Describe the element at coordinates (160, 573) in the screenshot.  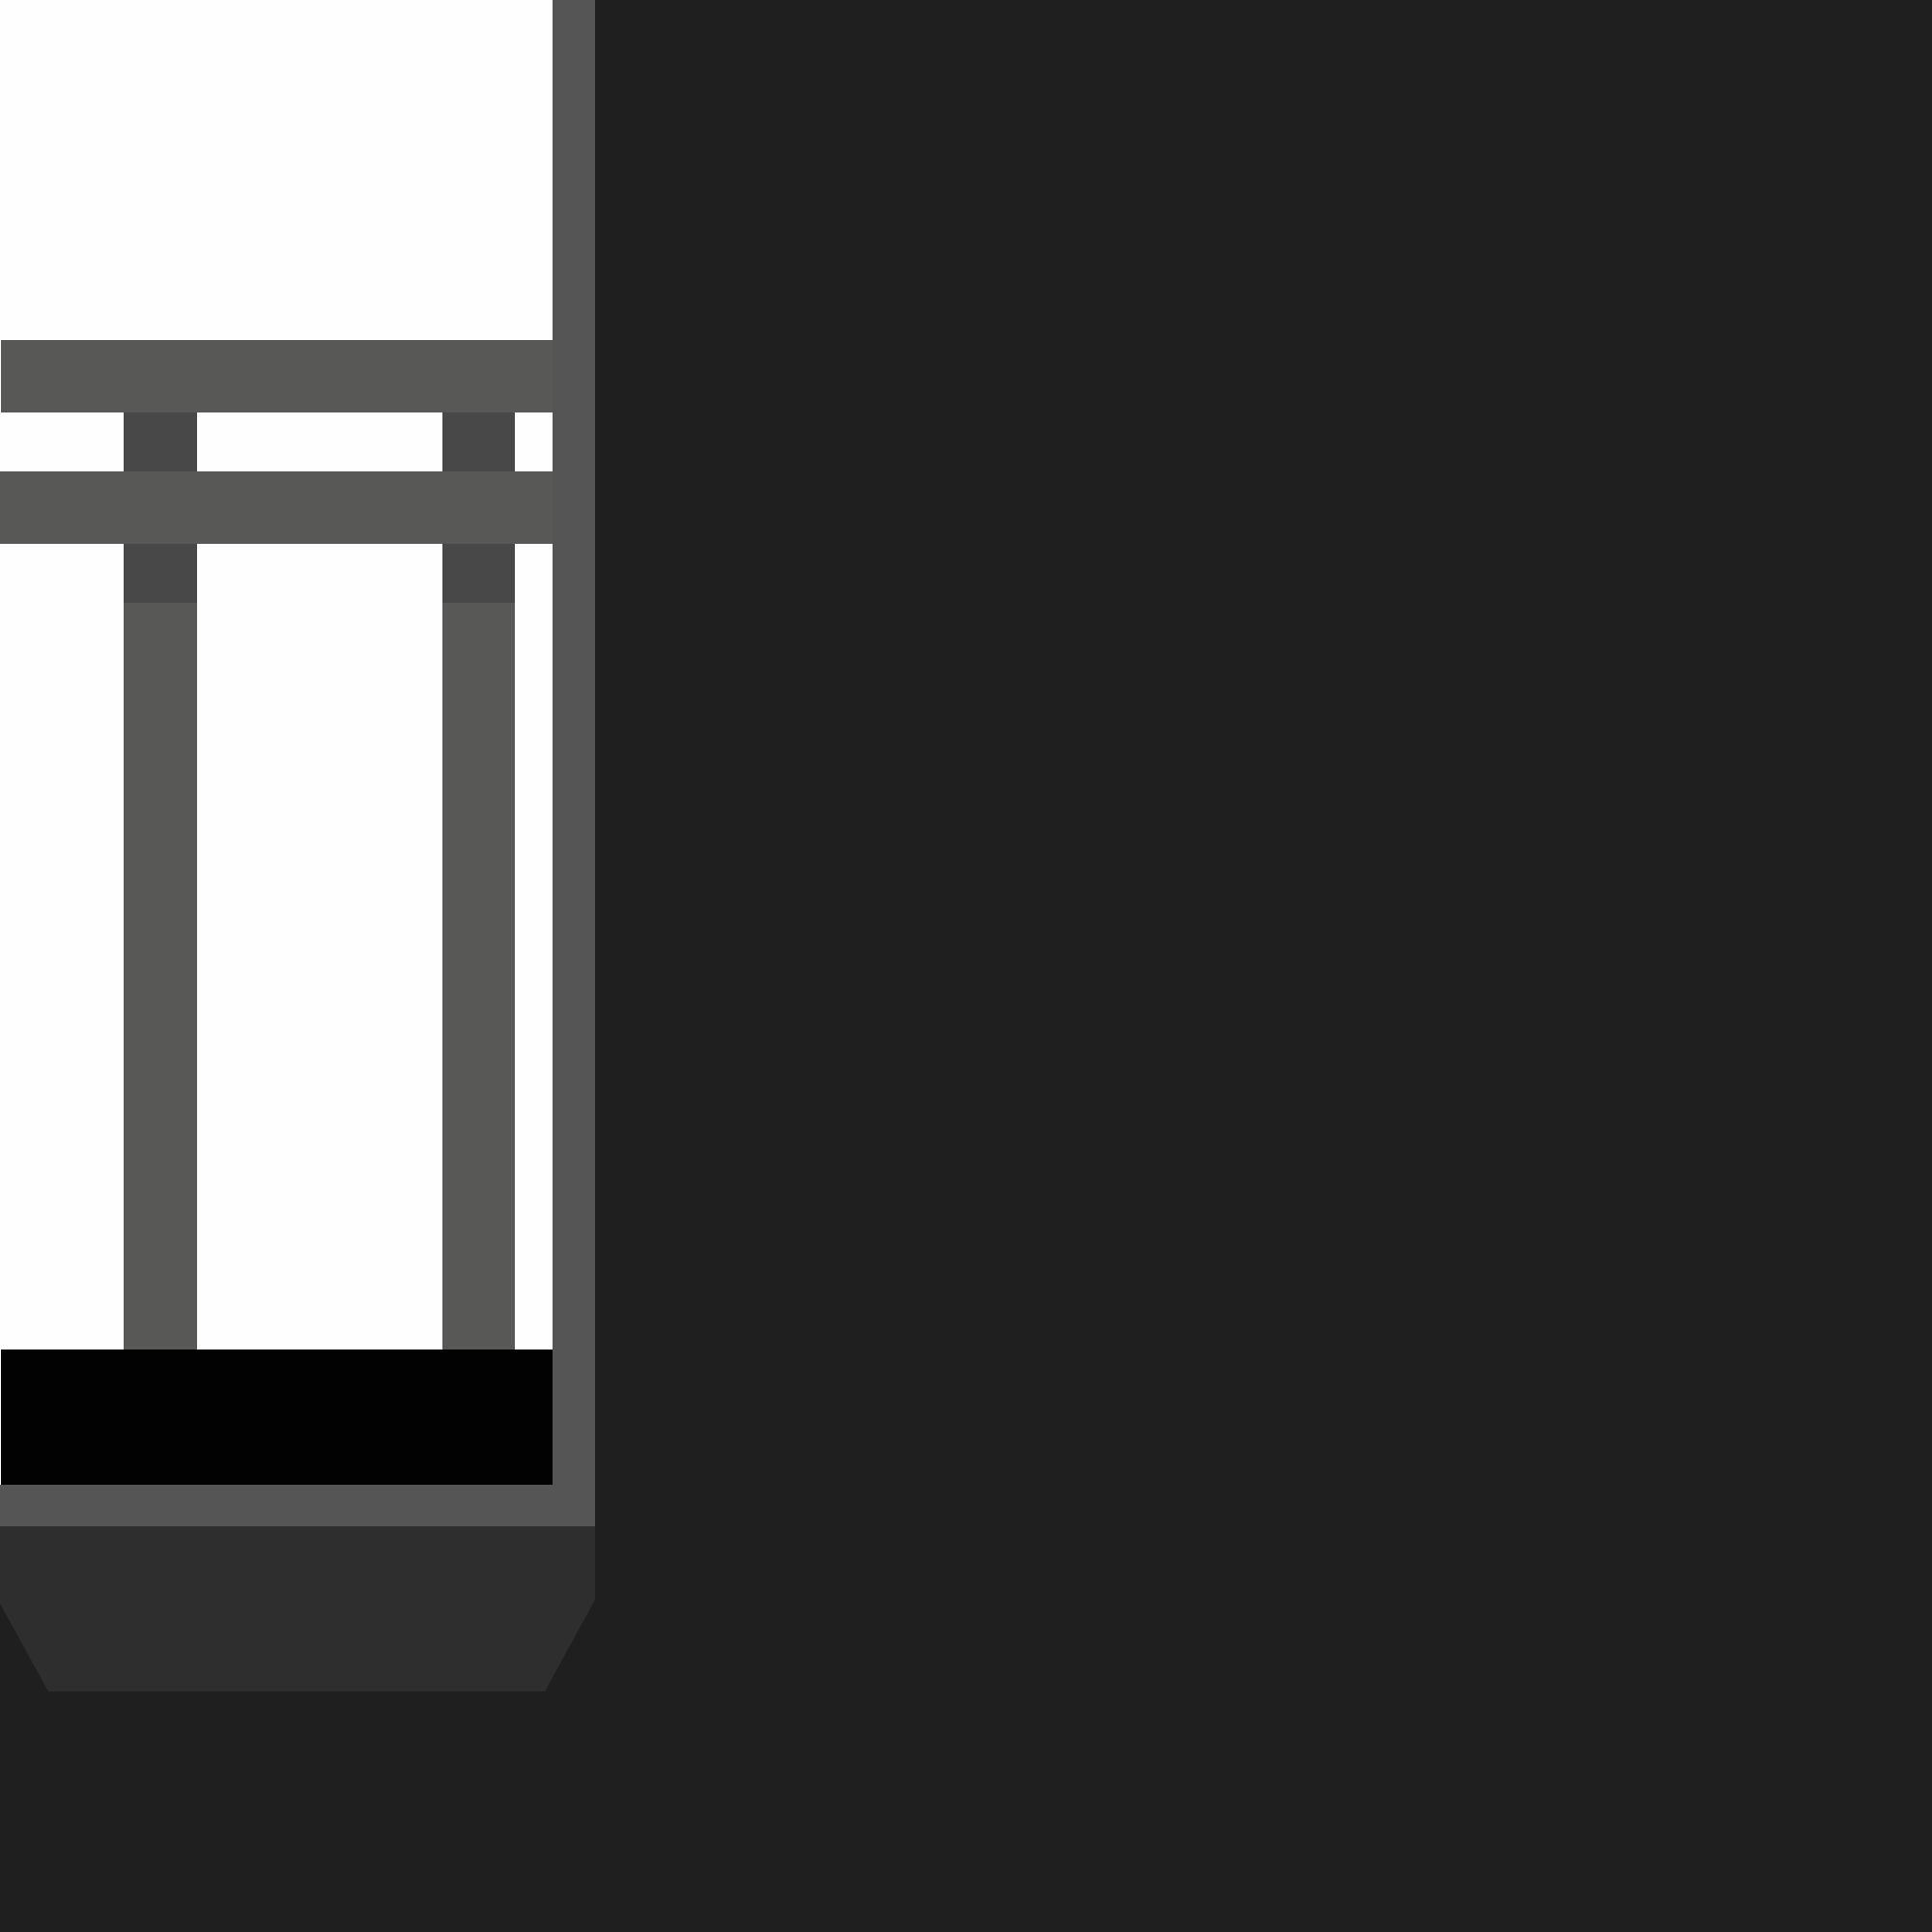
I see `post-joint-left-lower` at that location.